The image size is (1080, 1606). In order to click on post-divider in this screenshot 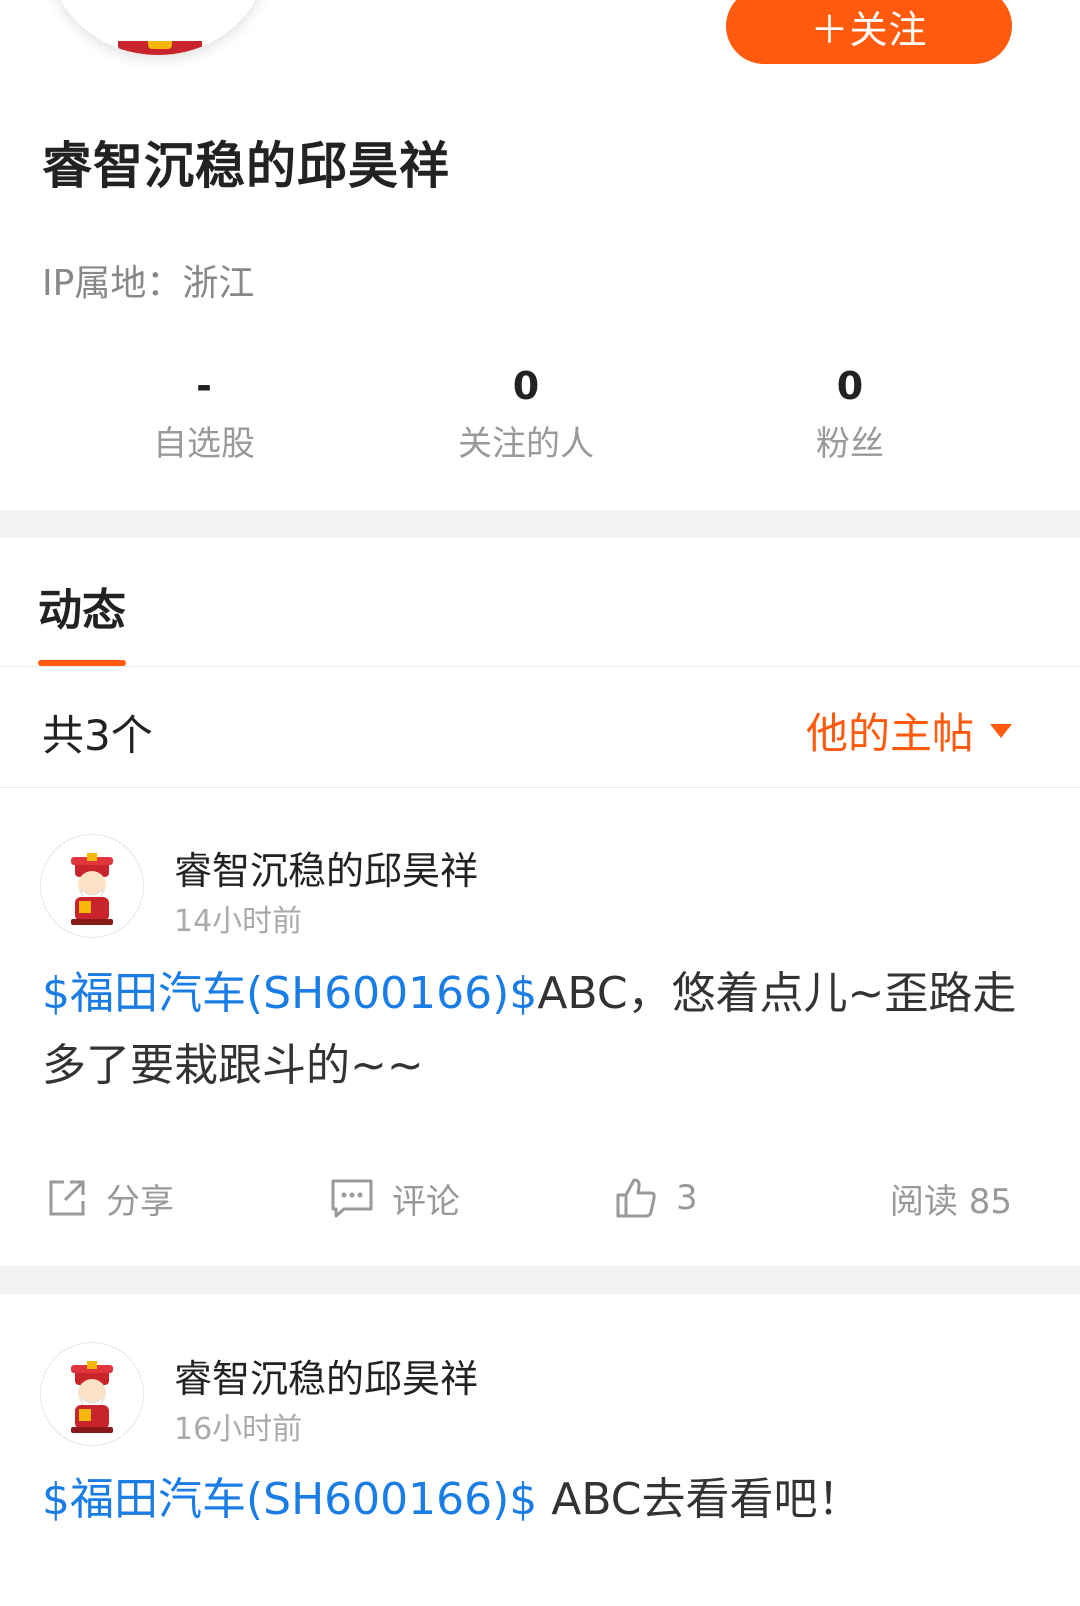, I will do `click(540, 1280)`.